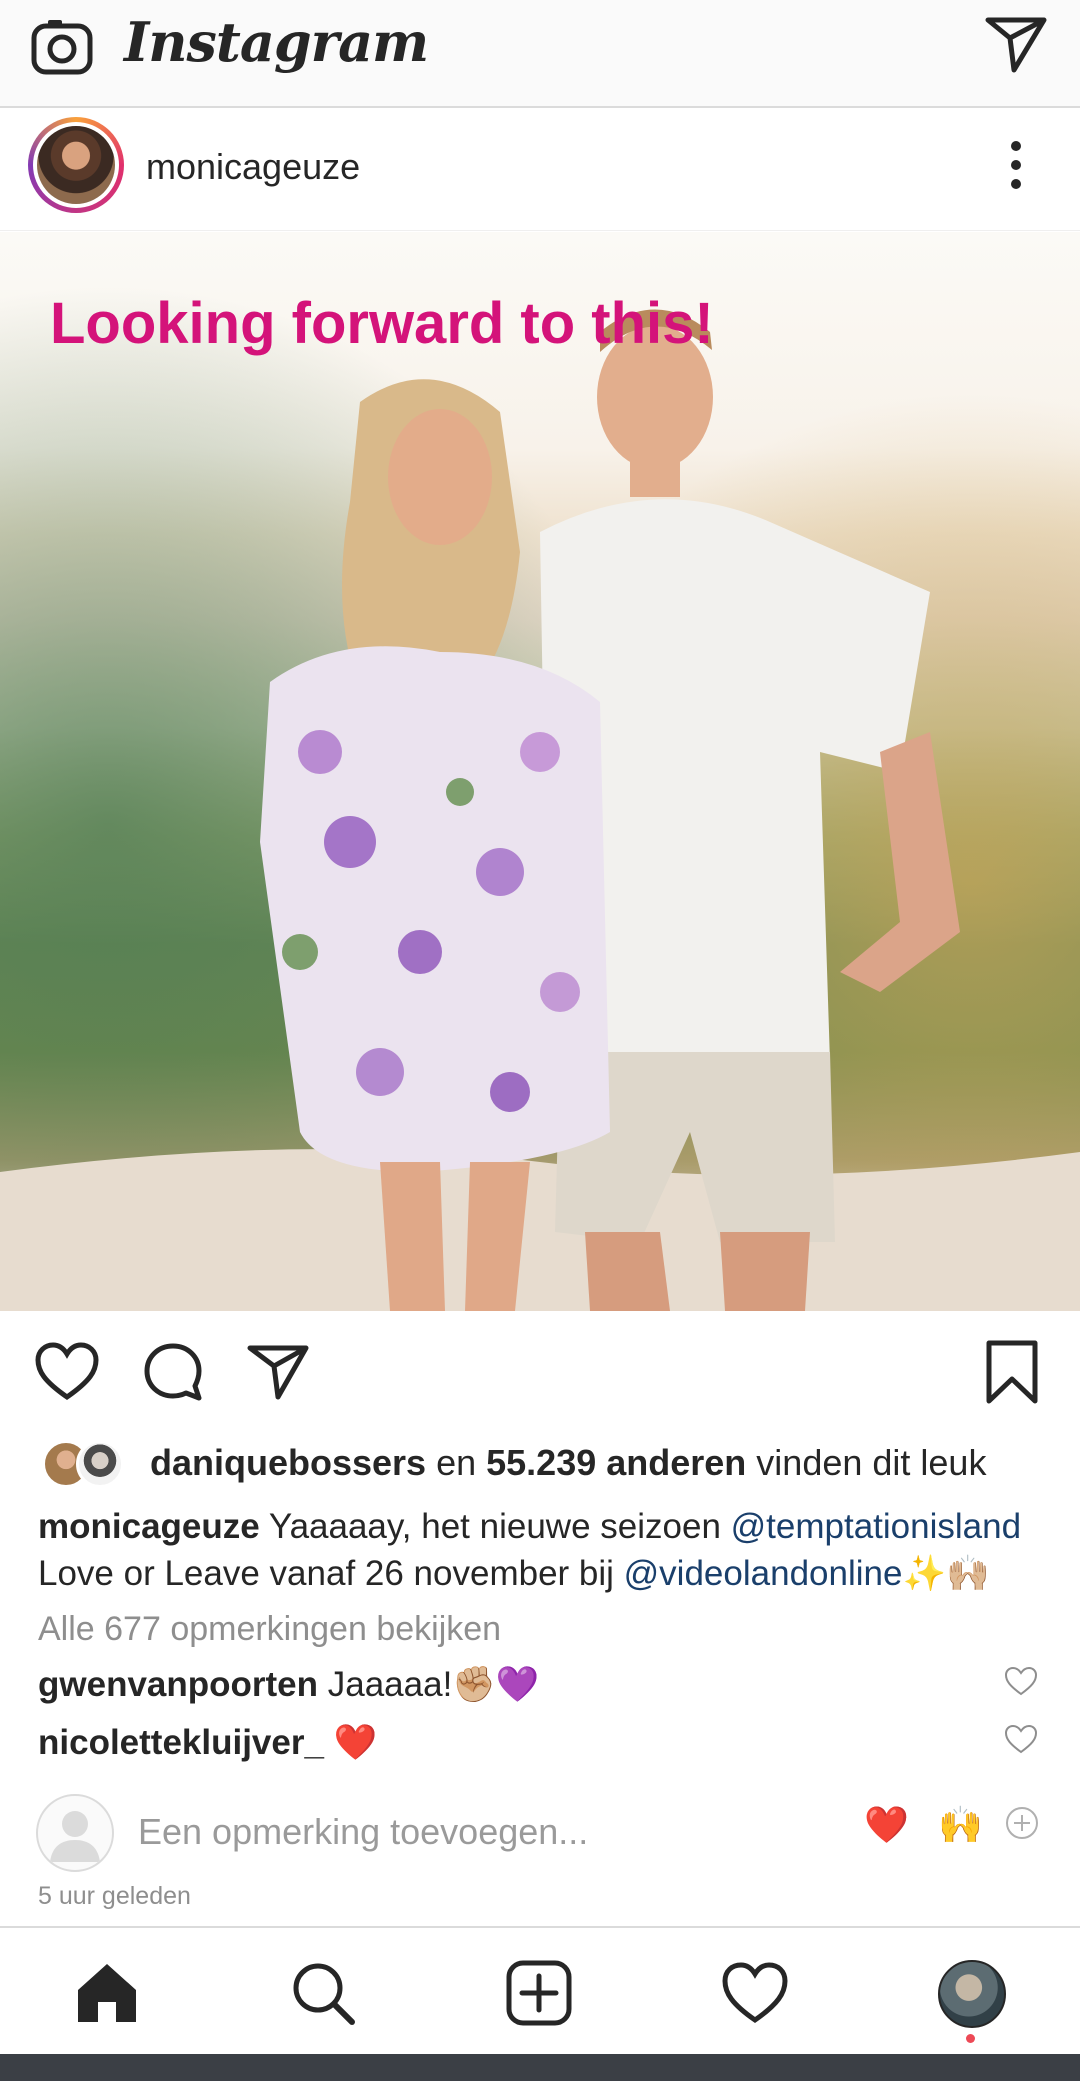  What do you see at coordinates (276, 42) in the screenshot?
I see `app-logo: Instagram` at bounding box center [276, 42].